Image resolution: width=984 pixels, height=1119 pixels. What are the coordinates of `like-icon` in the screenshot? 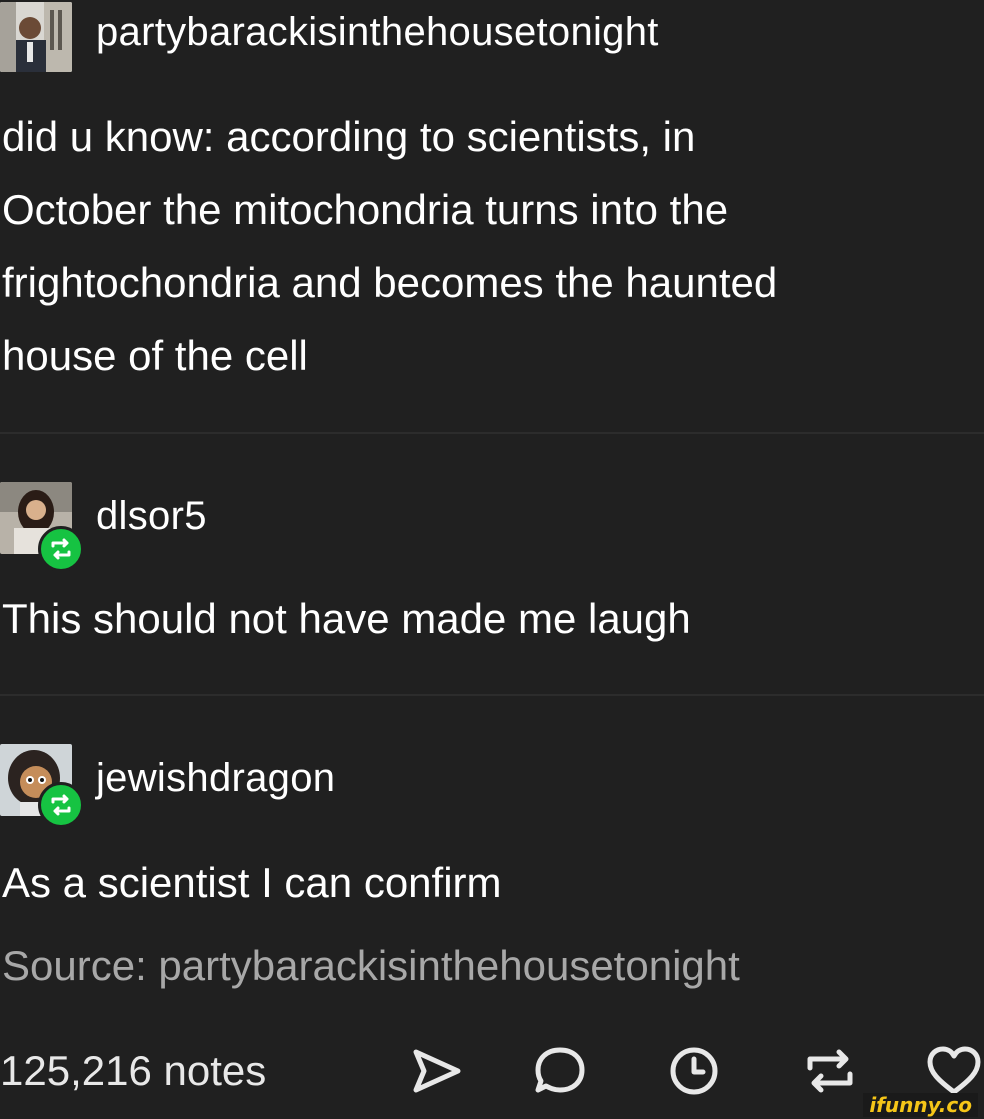 It's located at (954, 1070).